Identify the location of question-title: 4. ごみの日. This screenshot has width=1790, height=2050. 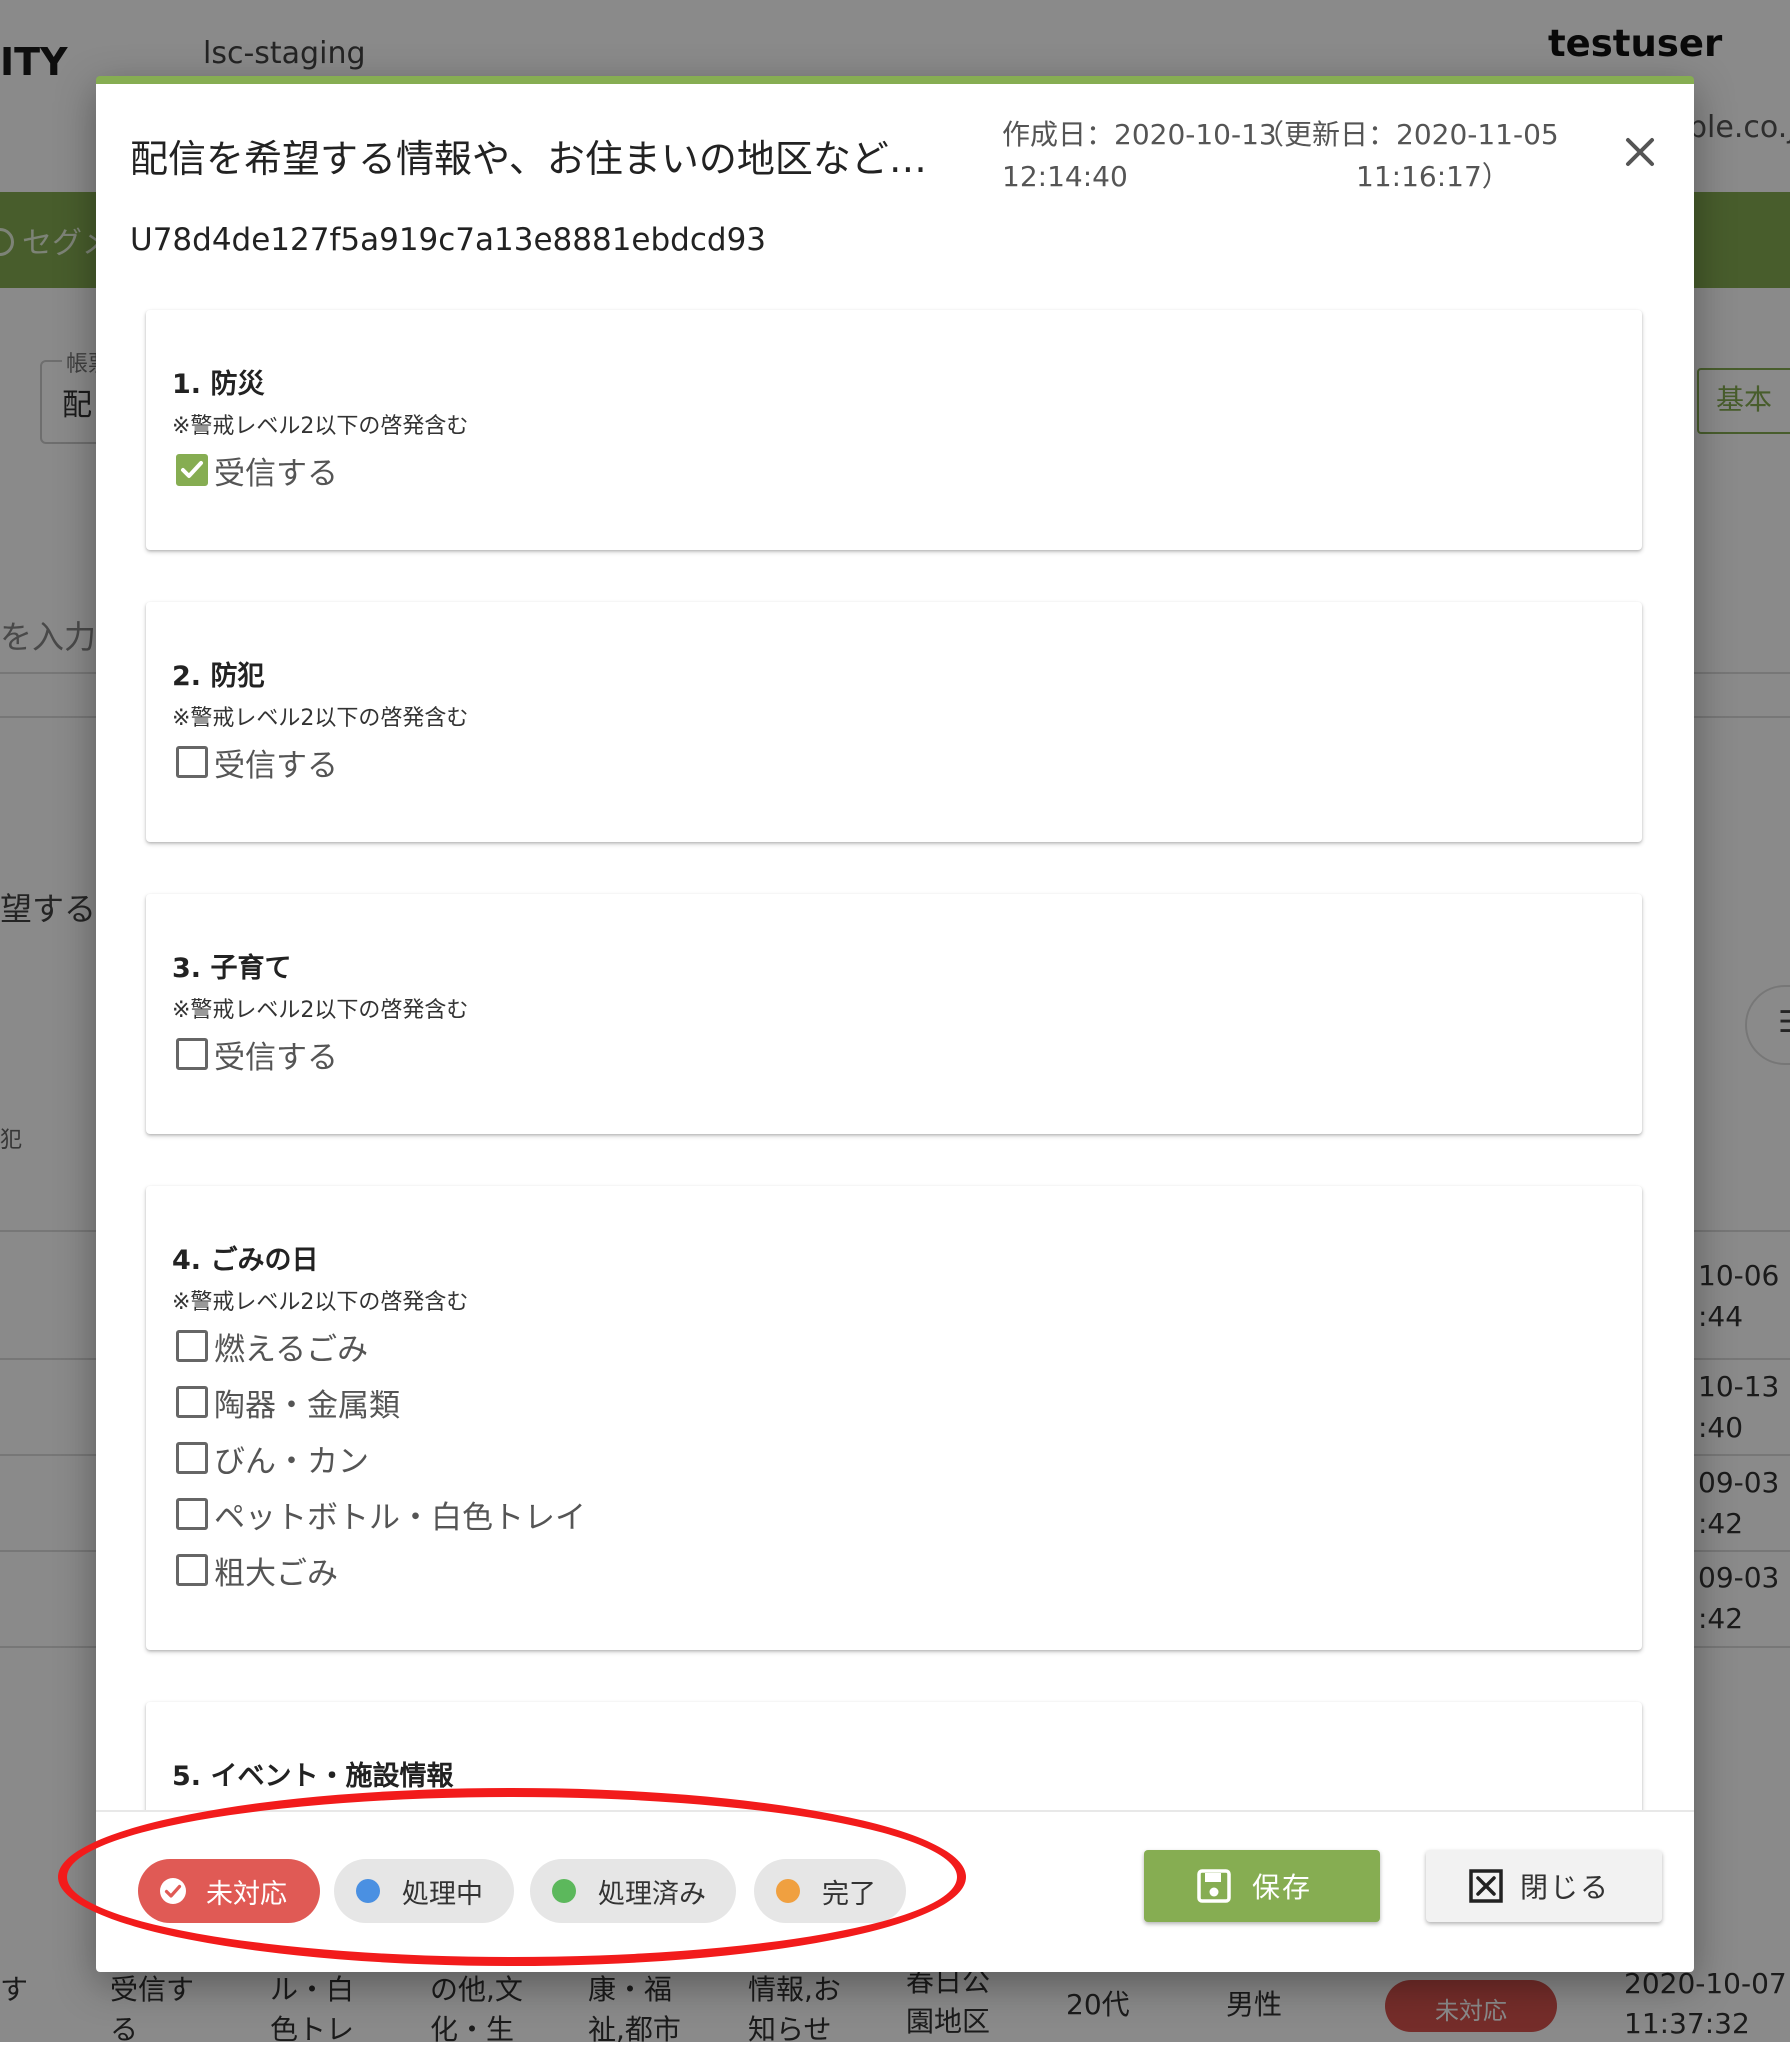
(245, 1260).